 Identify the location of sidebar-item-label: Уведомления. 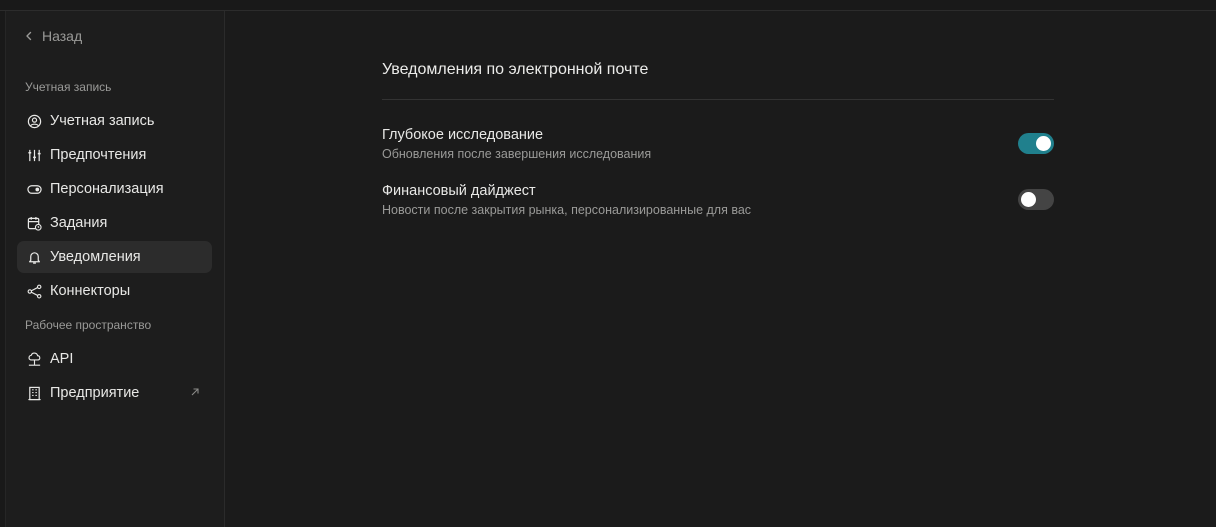
(95, 257).